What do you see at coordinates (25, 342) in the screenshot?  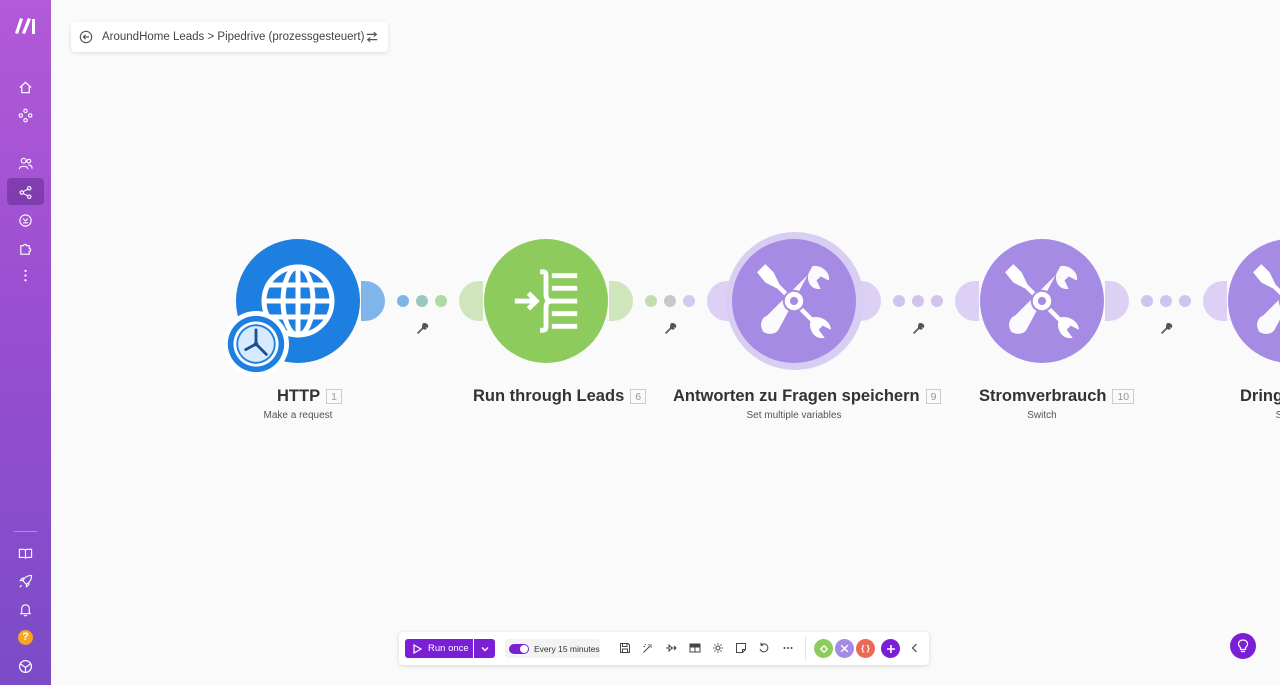 I see `sidebar: ?` at bounding box center [25, 342].